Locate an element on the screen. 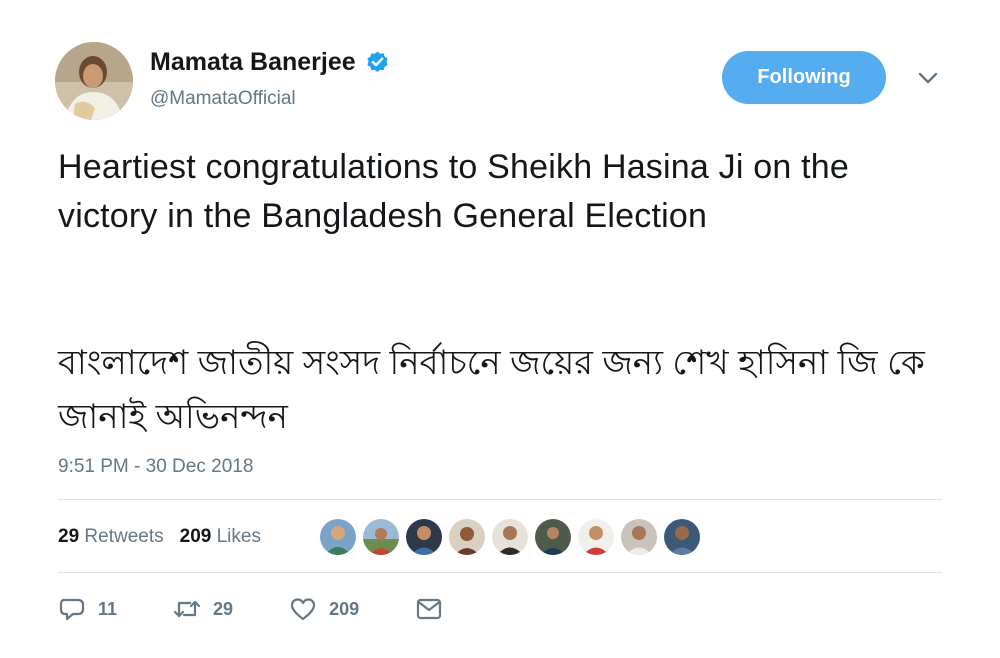 This screenshot has width=1000, height=658. retweet-icon is located at coordinates (187, 609).